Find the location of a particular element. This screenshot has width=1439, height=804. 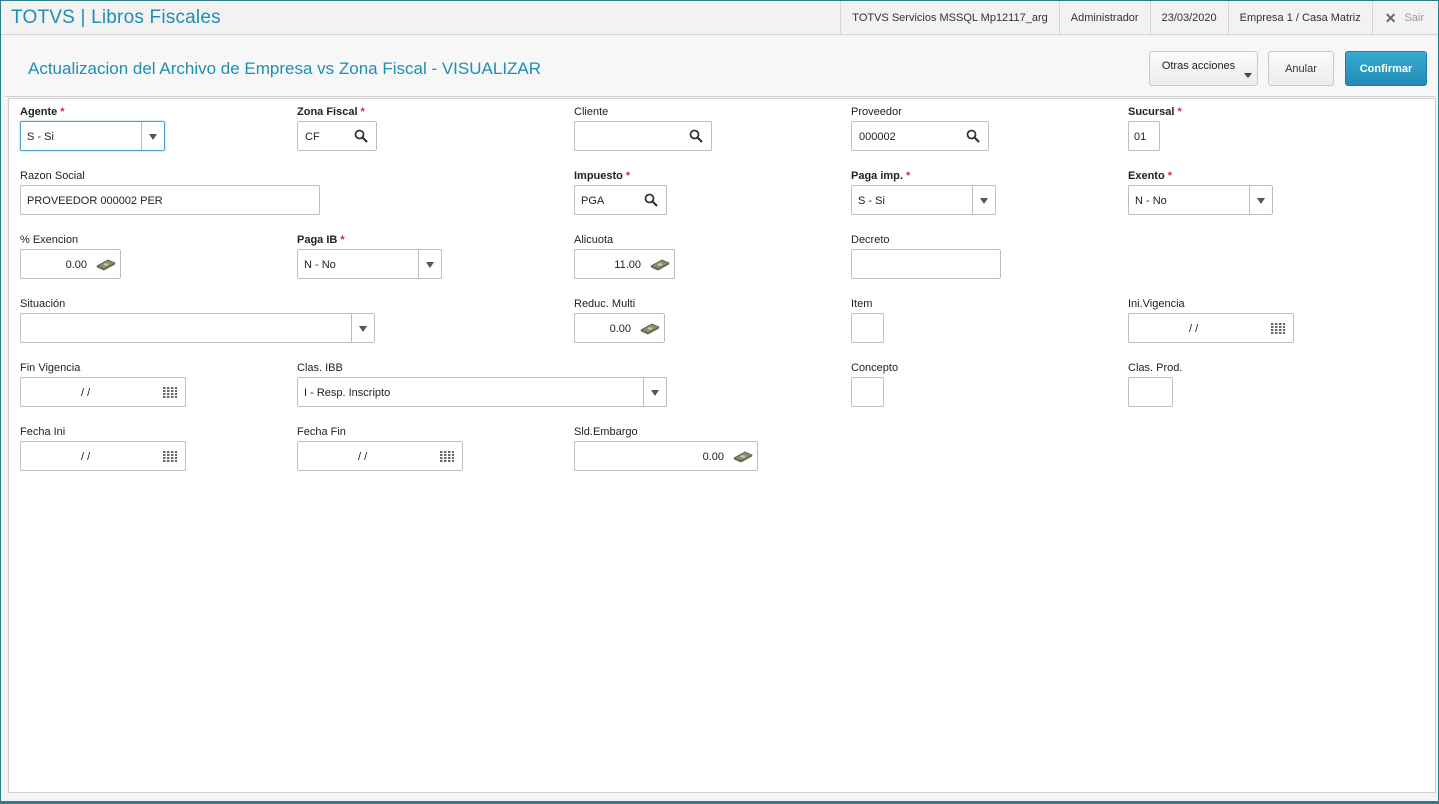

clas-ibb-value: I - Resp. Inscripto is located at coordinates (347, 393).